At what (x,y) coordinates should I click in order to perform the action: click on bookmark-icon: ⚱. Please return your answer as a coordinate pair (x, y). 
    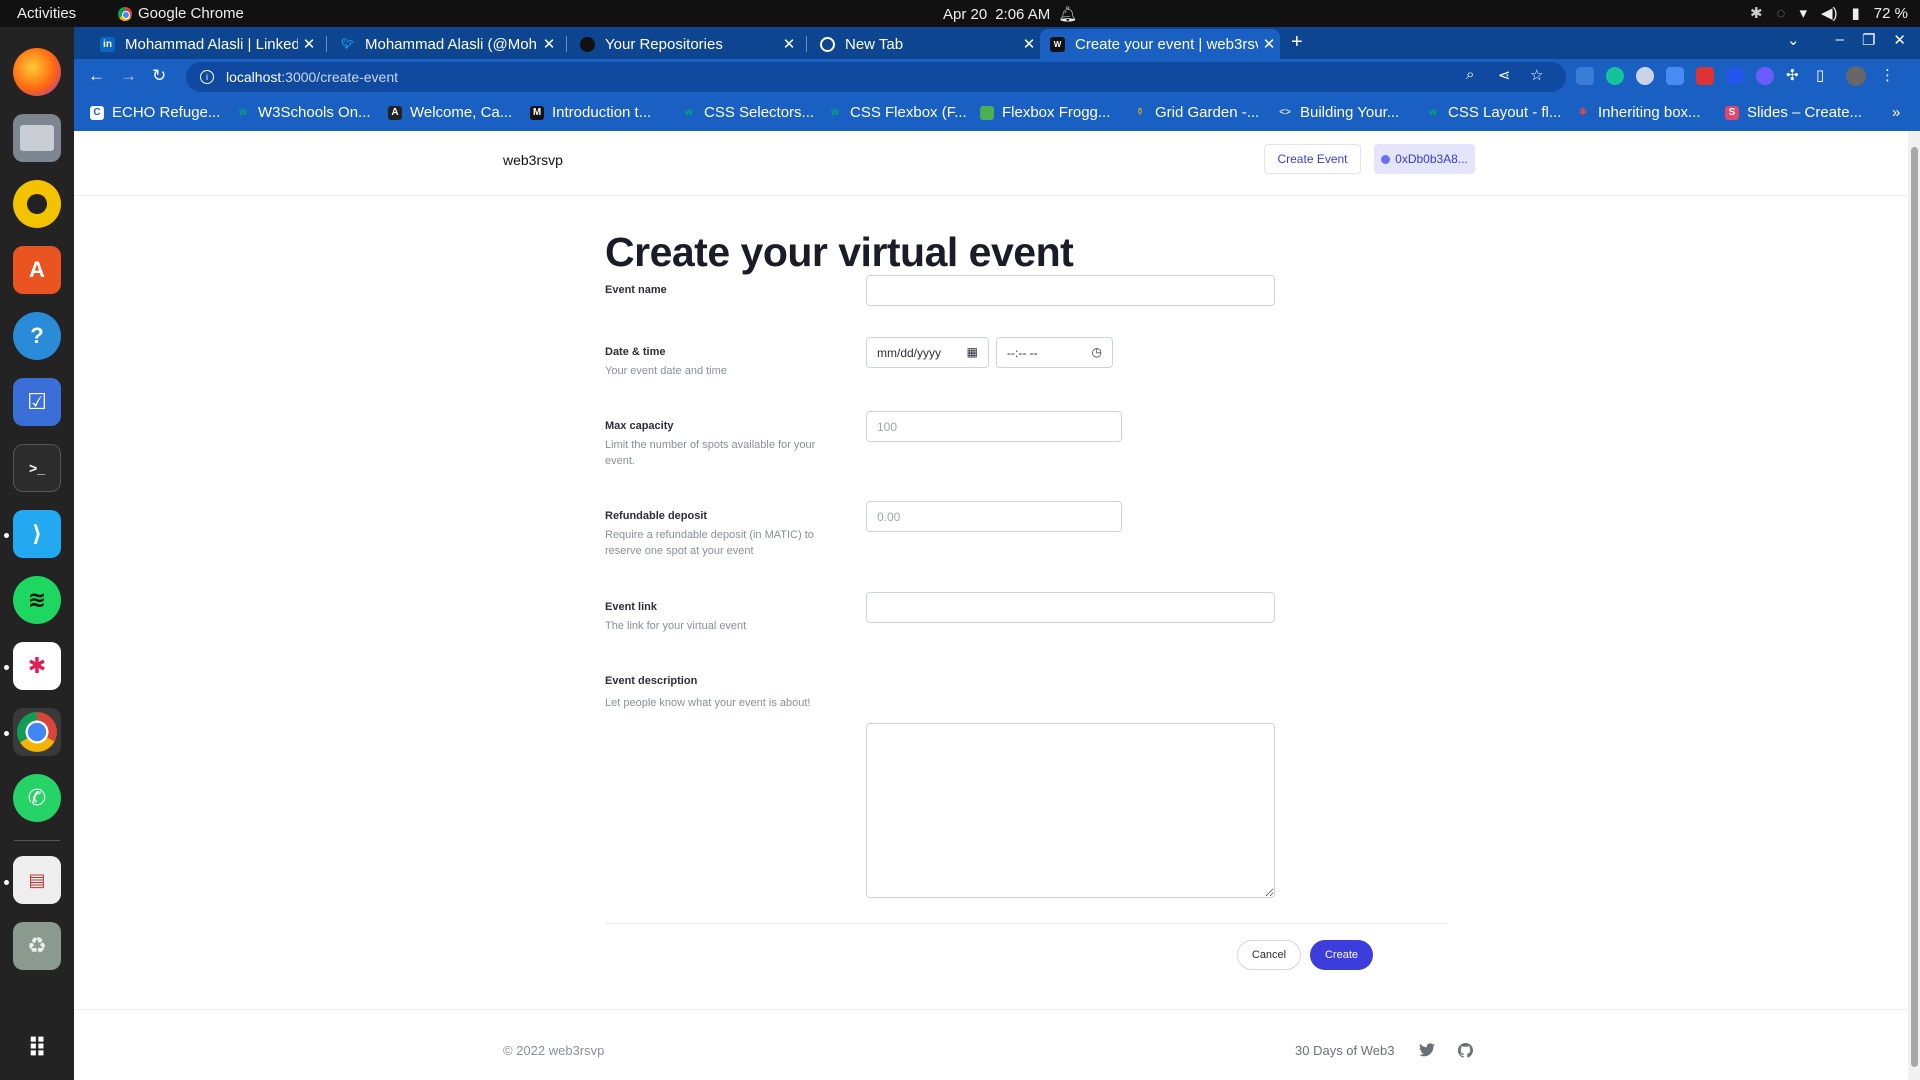
    Looking at the image, I should click on (1140, 112).